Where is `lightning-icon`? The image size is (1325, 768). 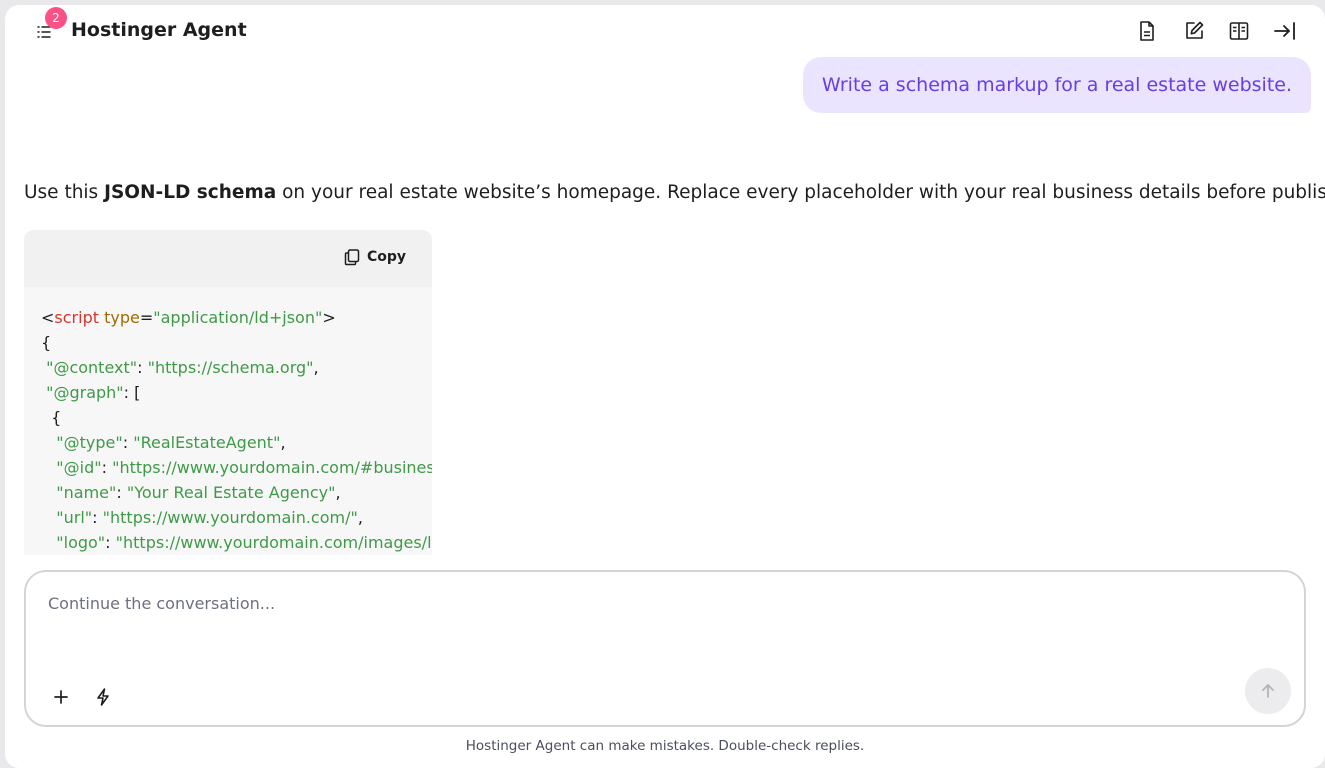 lightning-icon is located at coordinates (103, 697).